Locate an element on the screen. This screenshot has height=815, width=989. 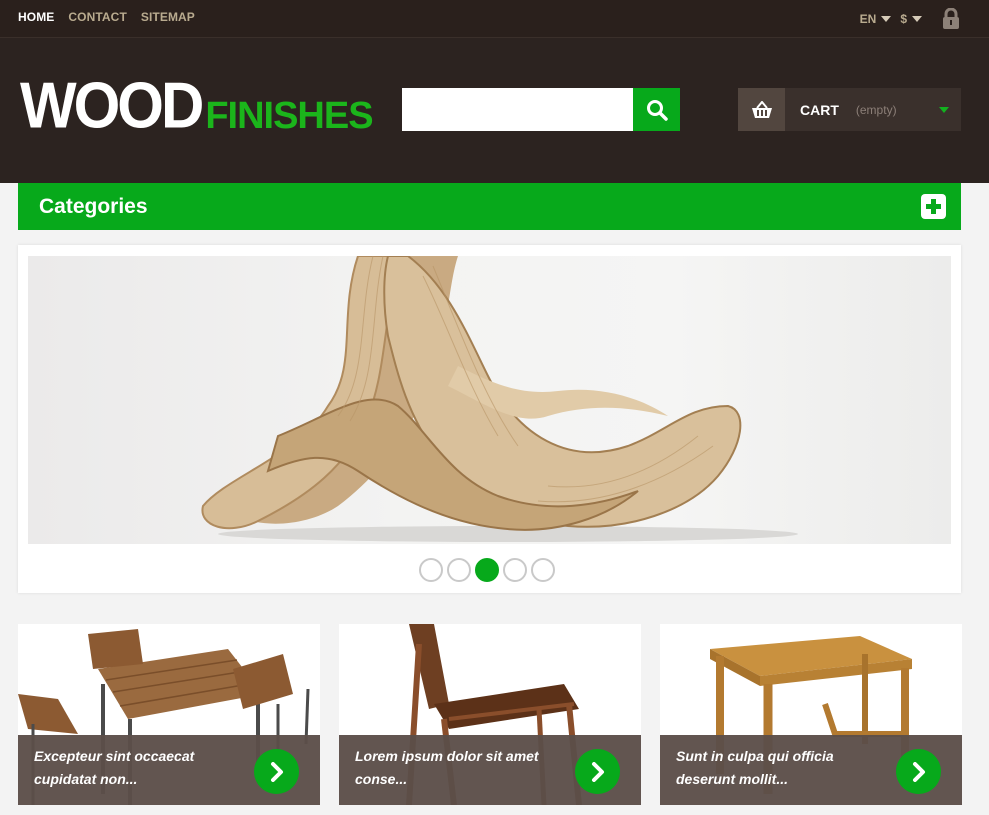
search-input is located at coordinates (517, 109).